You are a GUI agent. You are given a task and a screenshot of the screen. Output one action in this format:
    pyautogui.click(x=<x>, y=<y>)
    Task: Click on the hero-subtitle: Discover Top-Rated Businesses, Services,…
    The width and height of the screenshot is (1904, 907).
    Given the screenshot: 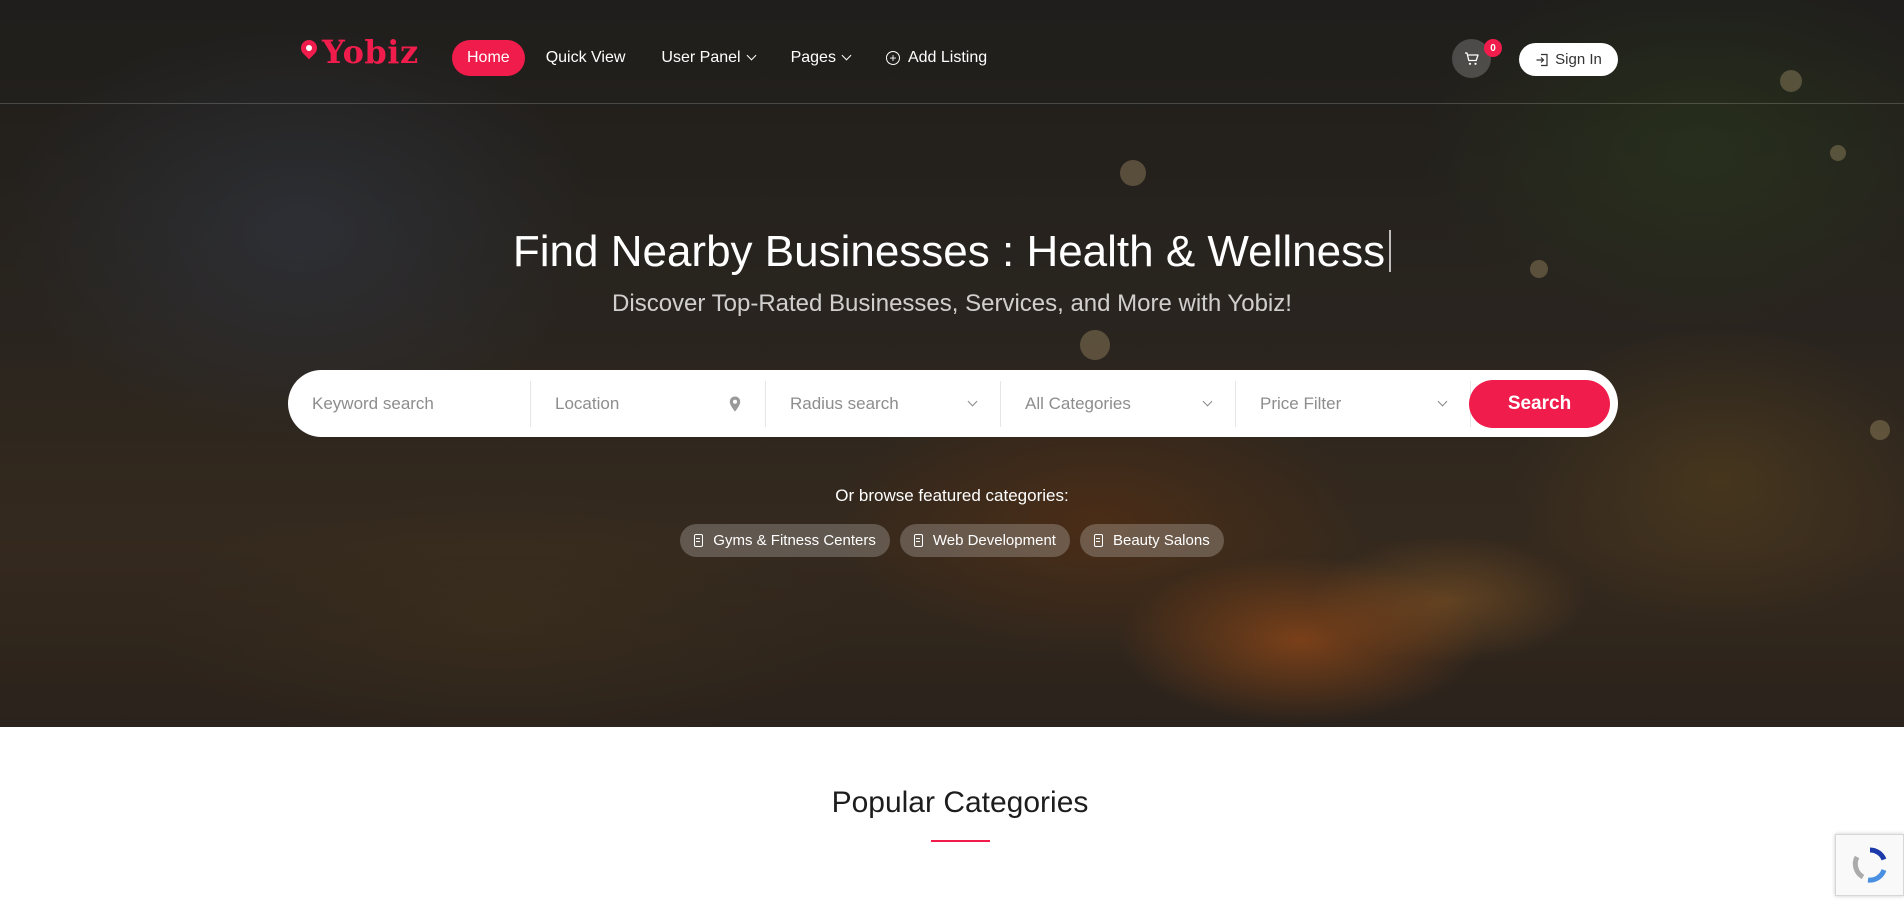 What is the action you would take?
    pyautogui.click(x=952, y=303)
    